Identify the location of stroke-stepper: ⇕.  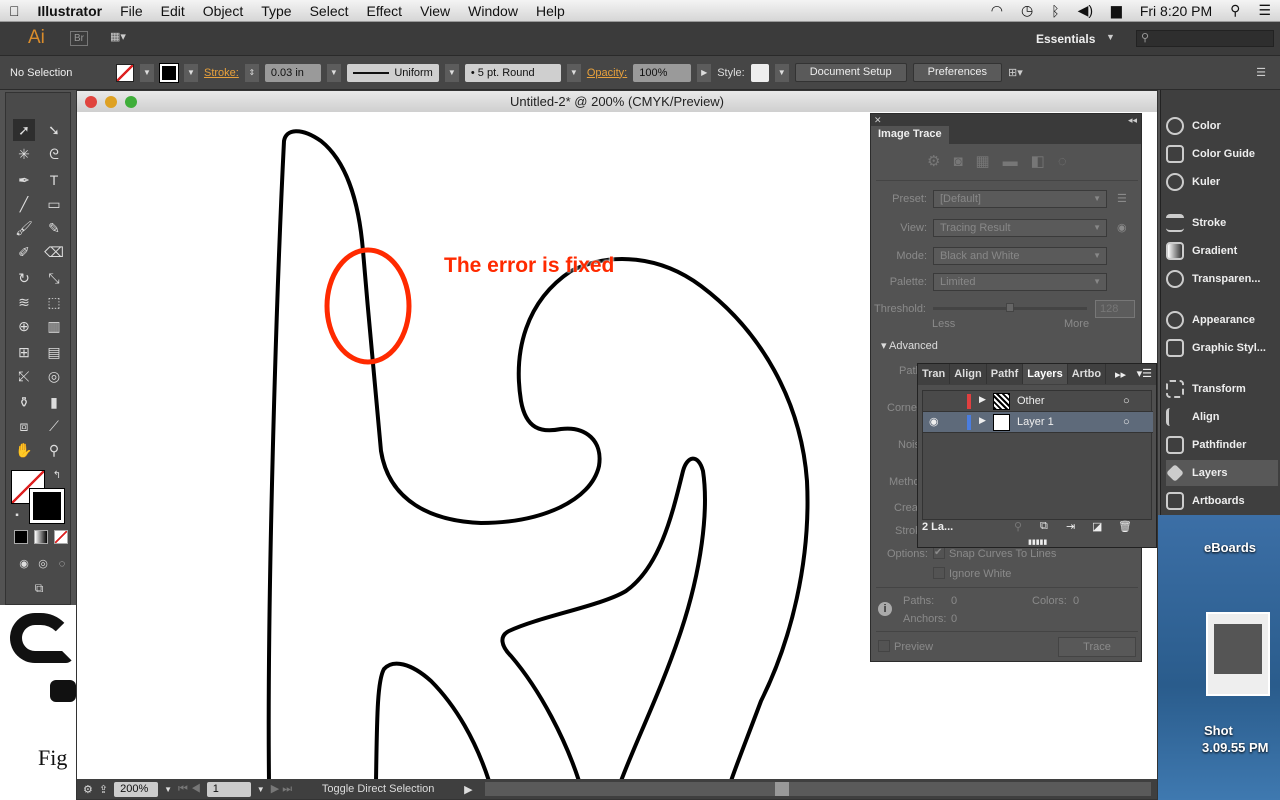
(251, 72).